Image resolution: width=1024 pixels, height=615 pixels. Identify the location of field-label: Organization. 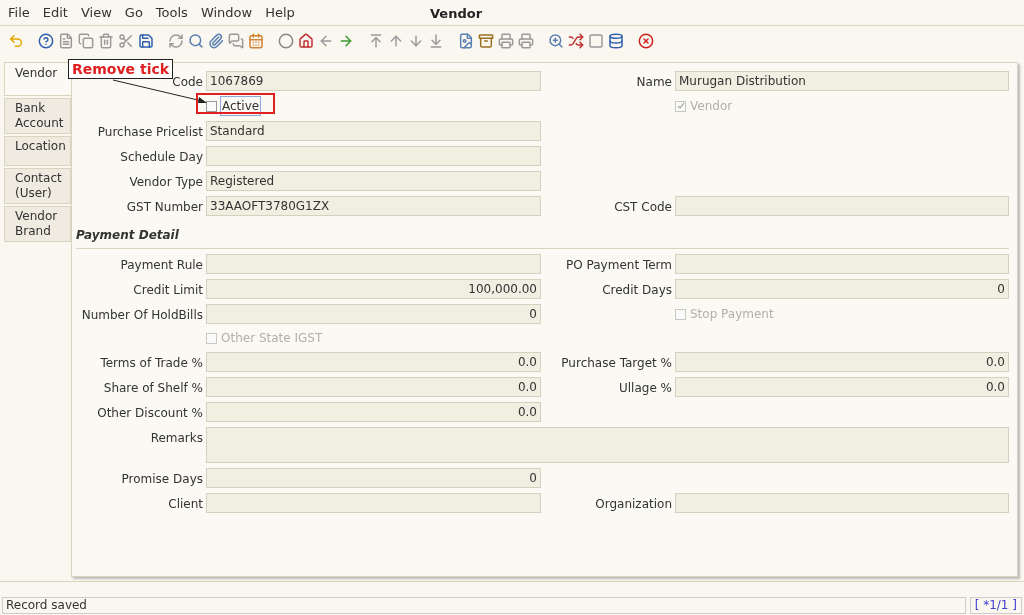
(633, 504).